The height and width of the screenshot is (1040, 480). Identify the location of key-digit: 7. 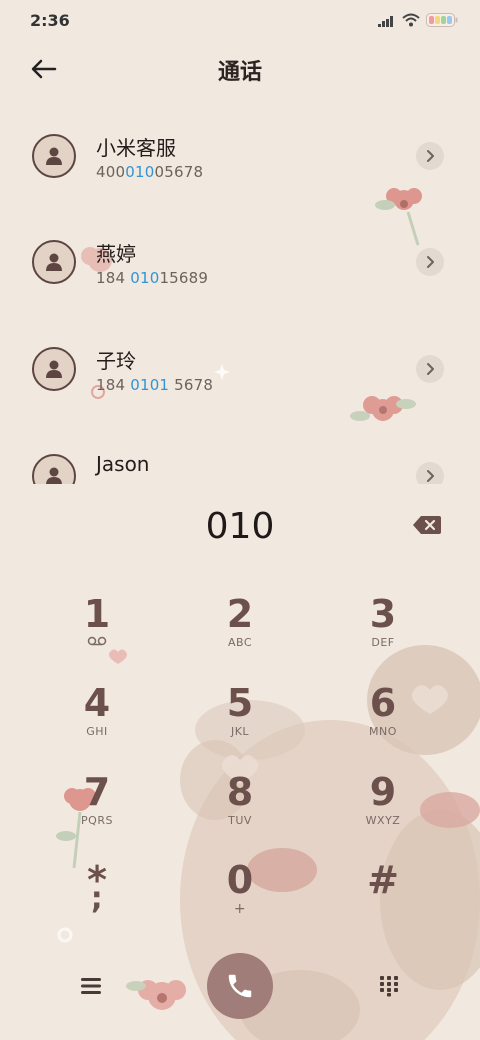
(97, 792).